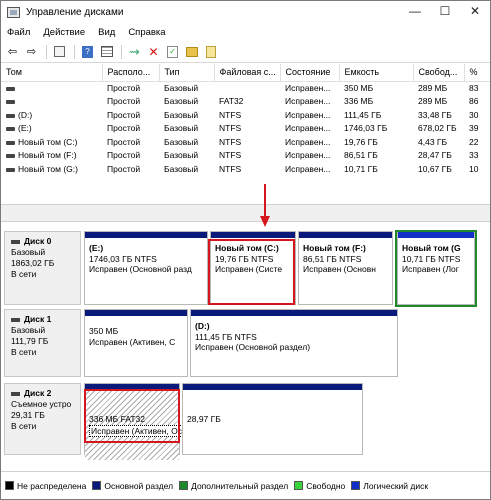 The height and width of the screenshot is (500, 491). Describe the element at coordinates (359, 88) in the screenshot. I see `table-cell: 350 МБ` at that location.